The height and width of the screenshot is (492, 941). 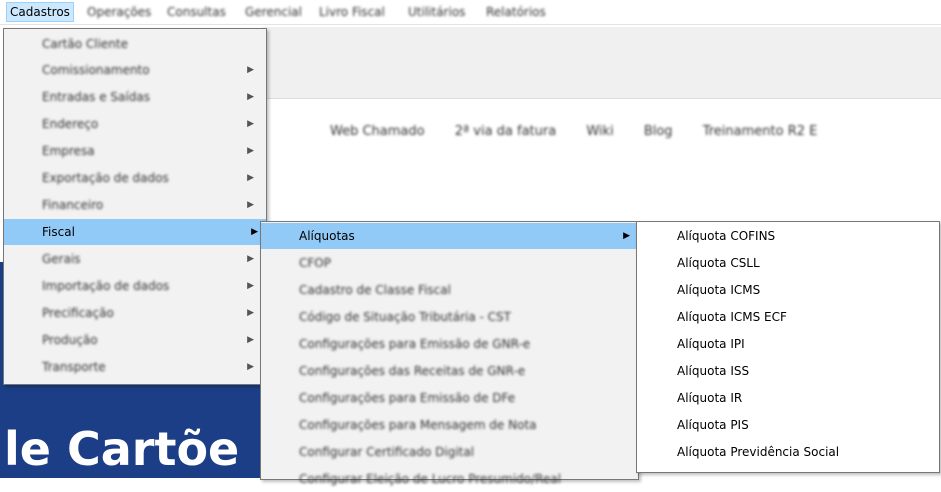 What do you see at coordinates (449, 344) in the screenshot?
I see `menu-item-config-gnre: Configurações para Emissão de GNR-e` at bounding box center [449, 344].